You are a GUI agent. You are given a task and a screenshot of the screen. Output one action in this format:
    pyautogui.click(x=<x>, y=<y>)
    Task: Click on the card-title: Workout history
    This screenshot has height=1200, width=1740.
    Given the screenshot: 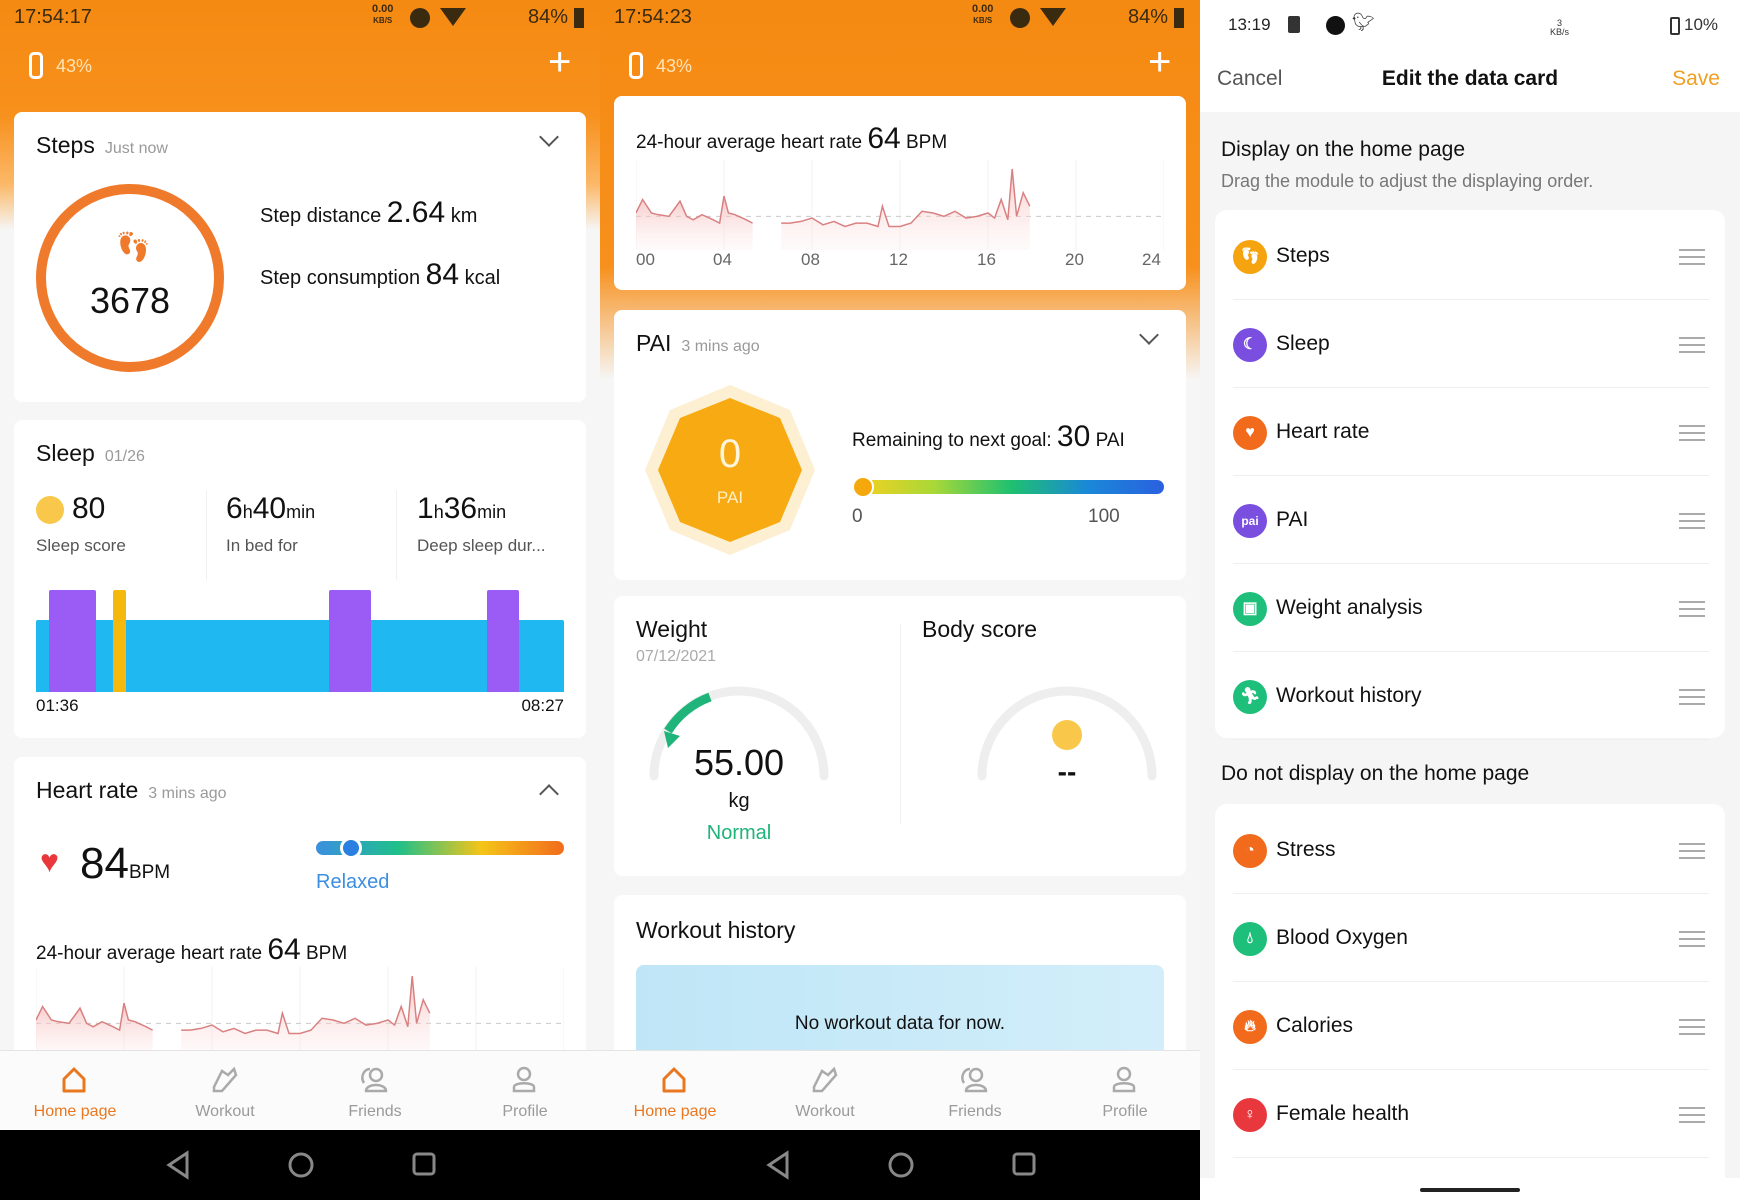 What is the action you would take?
    pyautogui.click(x=716, y=930)
    